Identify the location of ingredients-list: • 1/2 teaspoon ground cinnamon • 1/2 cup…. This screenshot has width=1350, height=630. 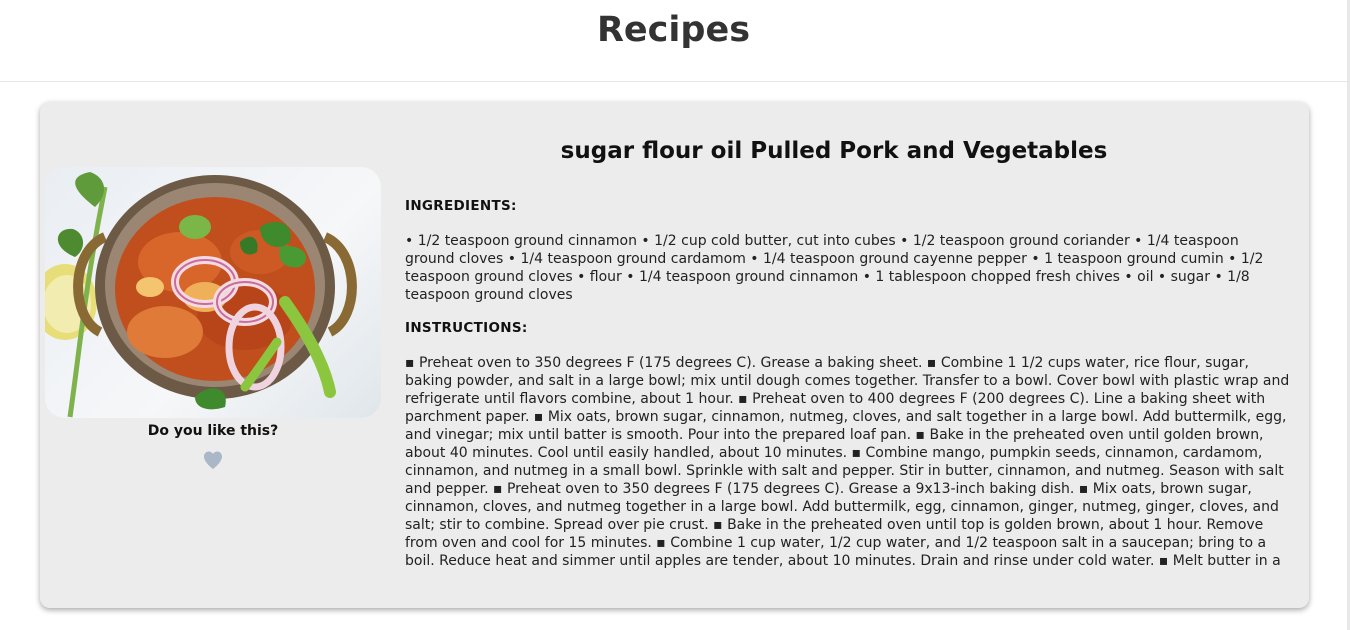
(834, 268).